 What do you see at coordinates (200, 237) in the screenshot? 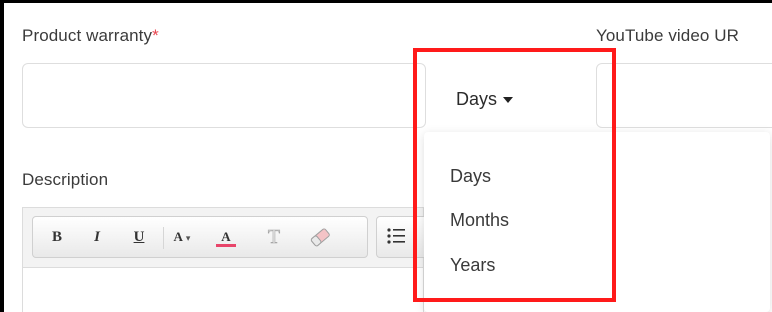
I see `toolbar-format-group: B I U A ▾ A T` at bounding box center [200, 237].